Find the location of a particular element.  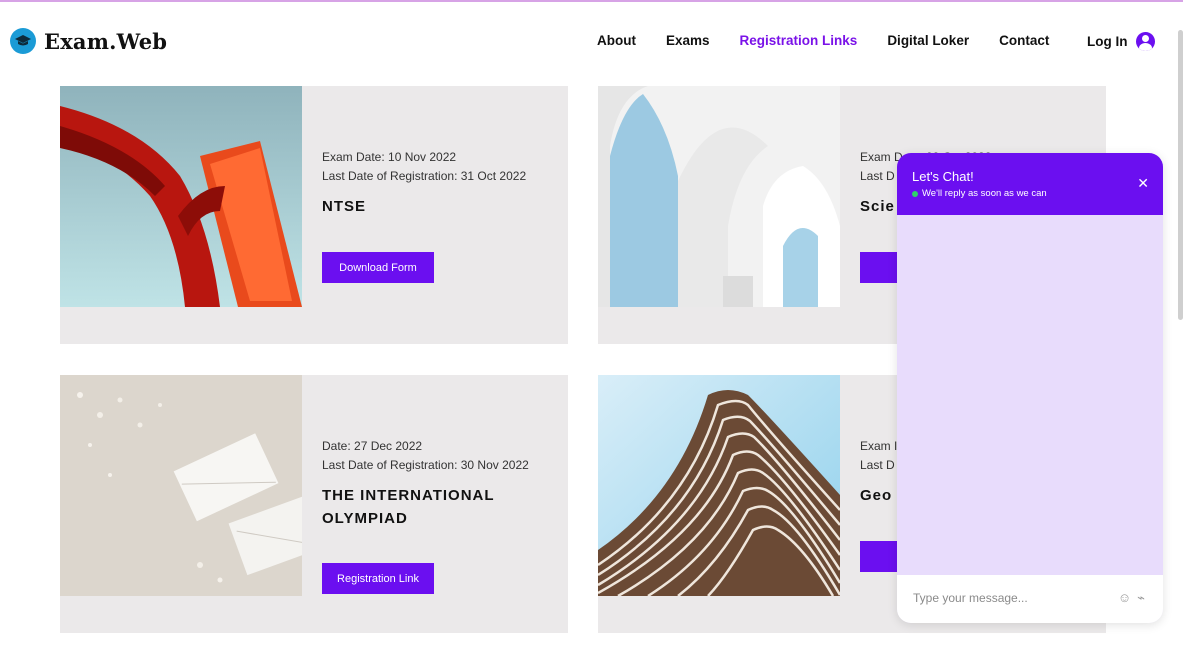

close-icon: ✕ is located at coordinates (1143, 183).